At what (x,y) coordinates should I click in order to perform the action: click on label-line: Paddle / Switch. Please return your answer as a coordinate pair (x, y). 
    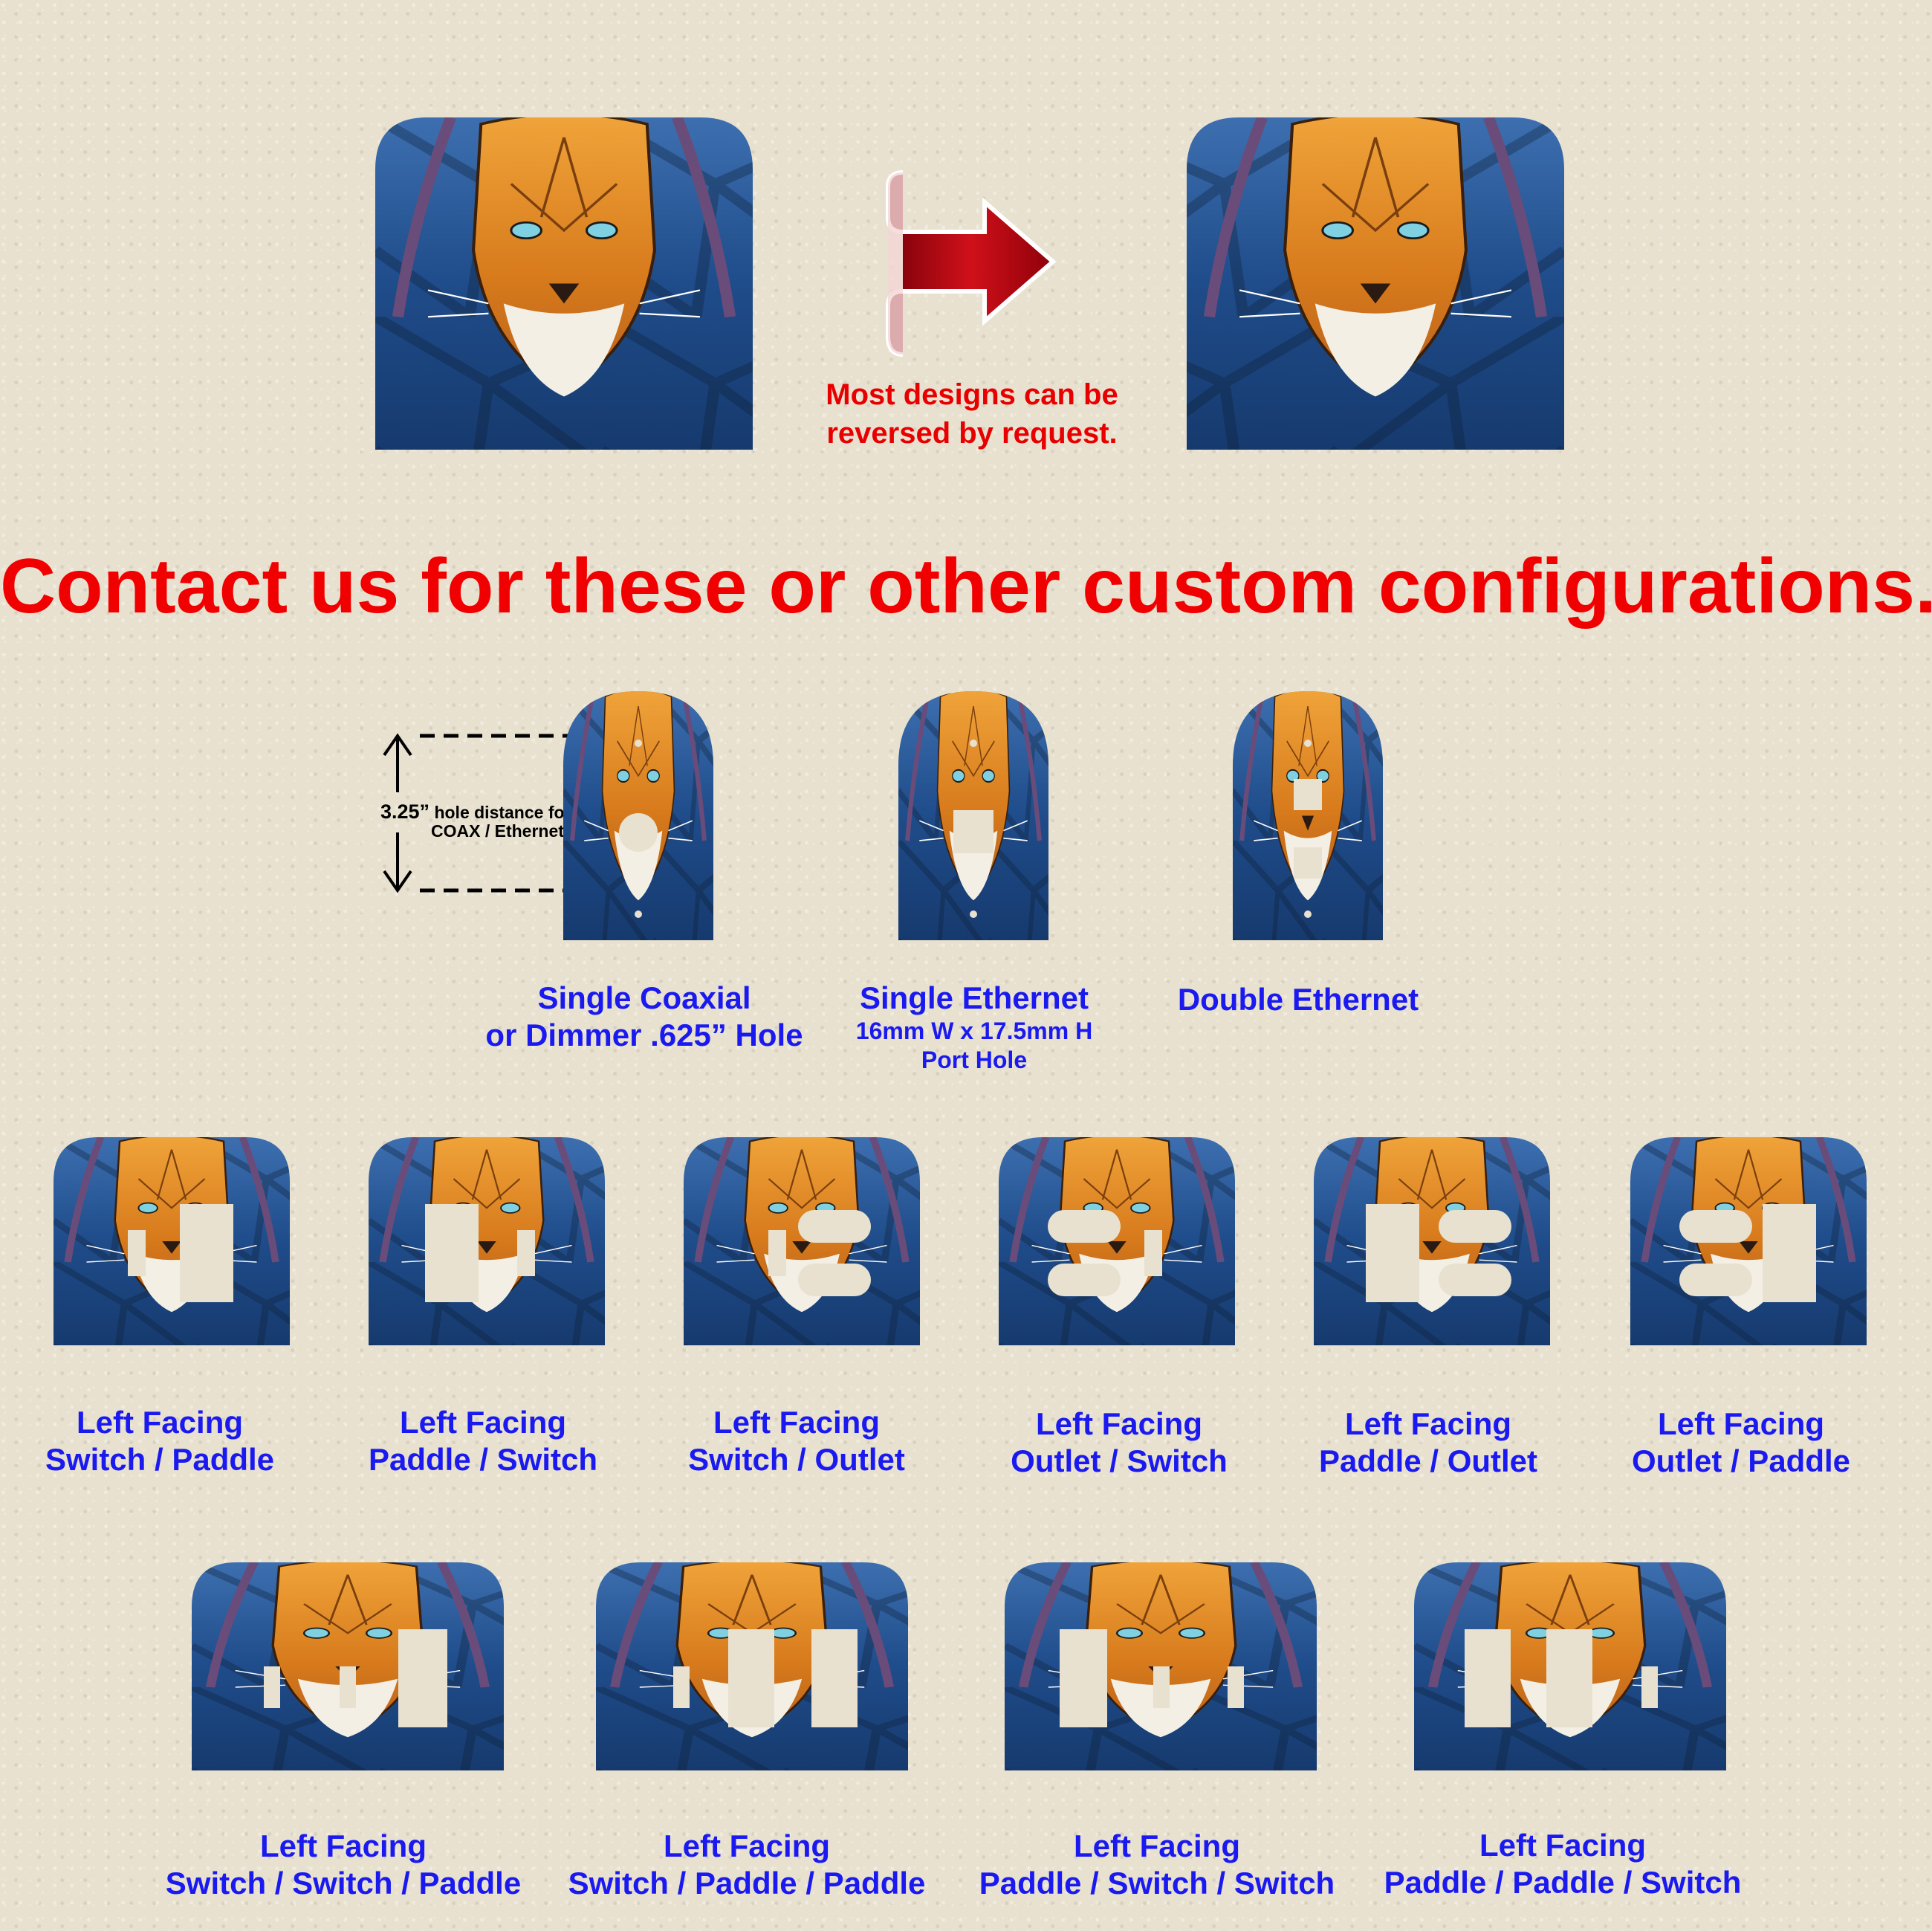
    Looking at the image, I should click on (483, 1460).